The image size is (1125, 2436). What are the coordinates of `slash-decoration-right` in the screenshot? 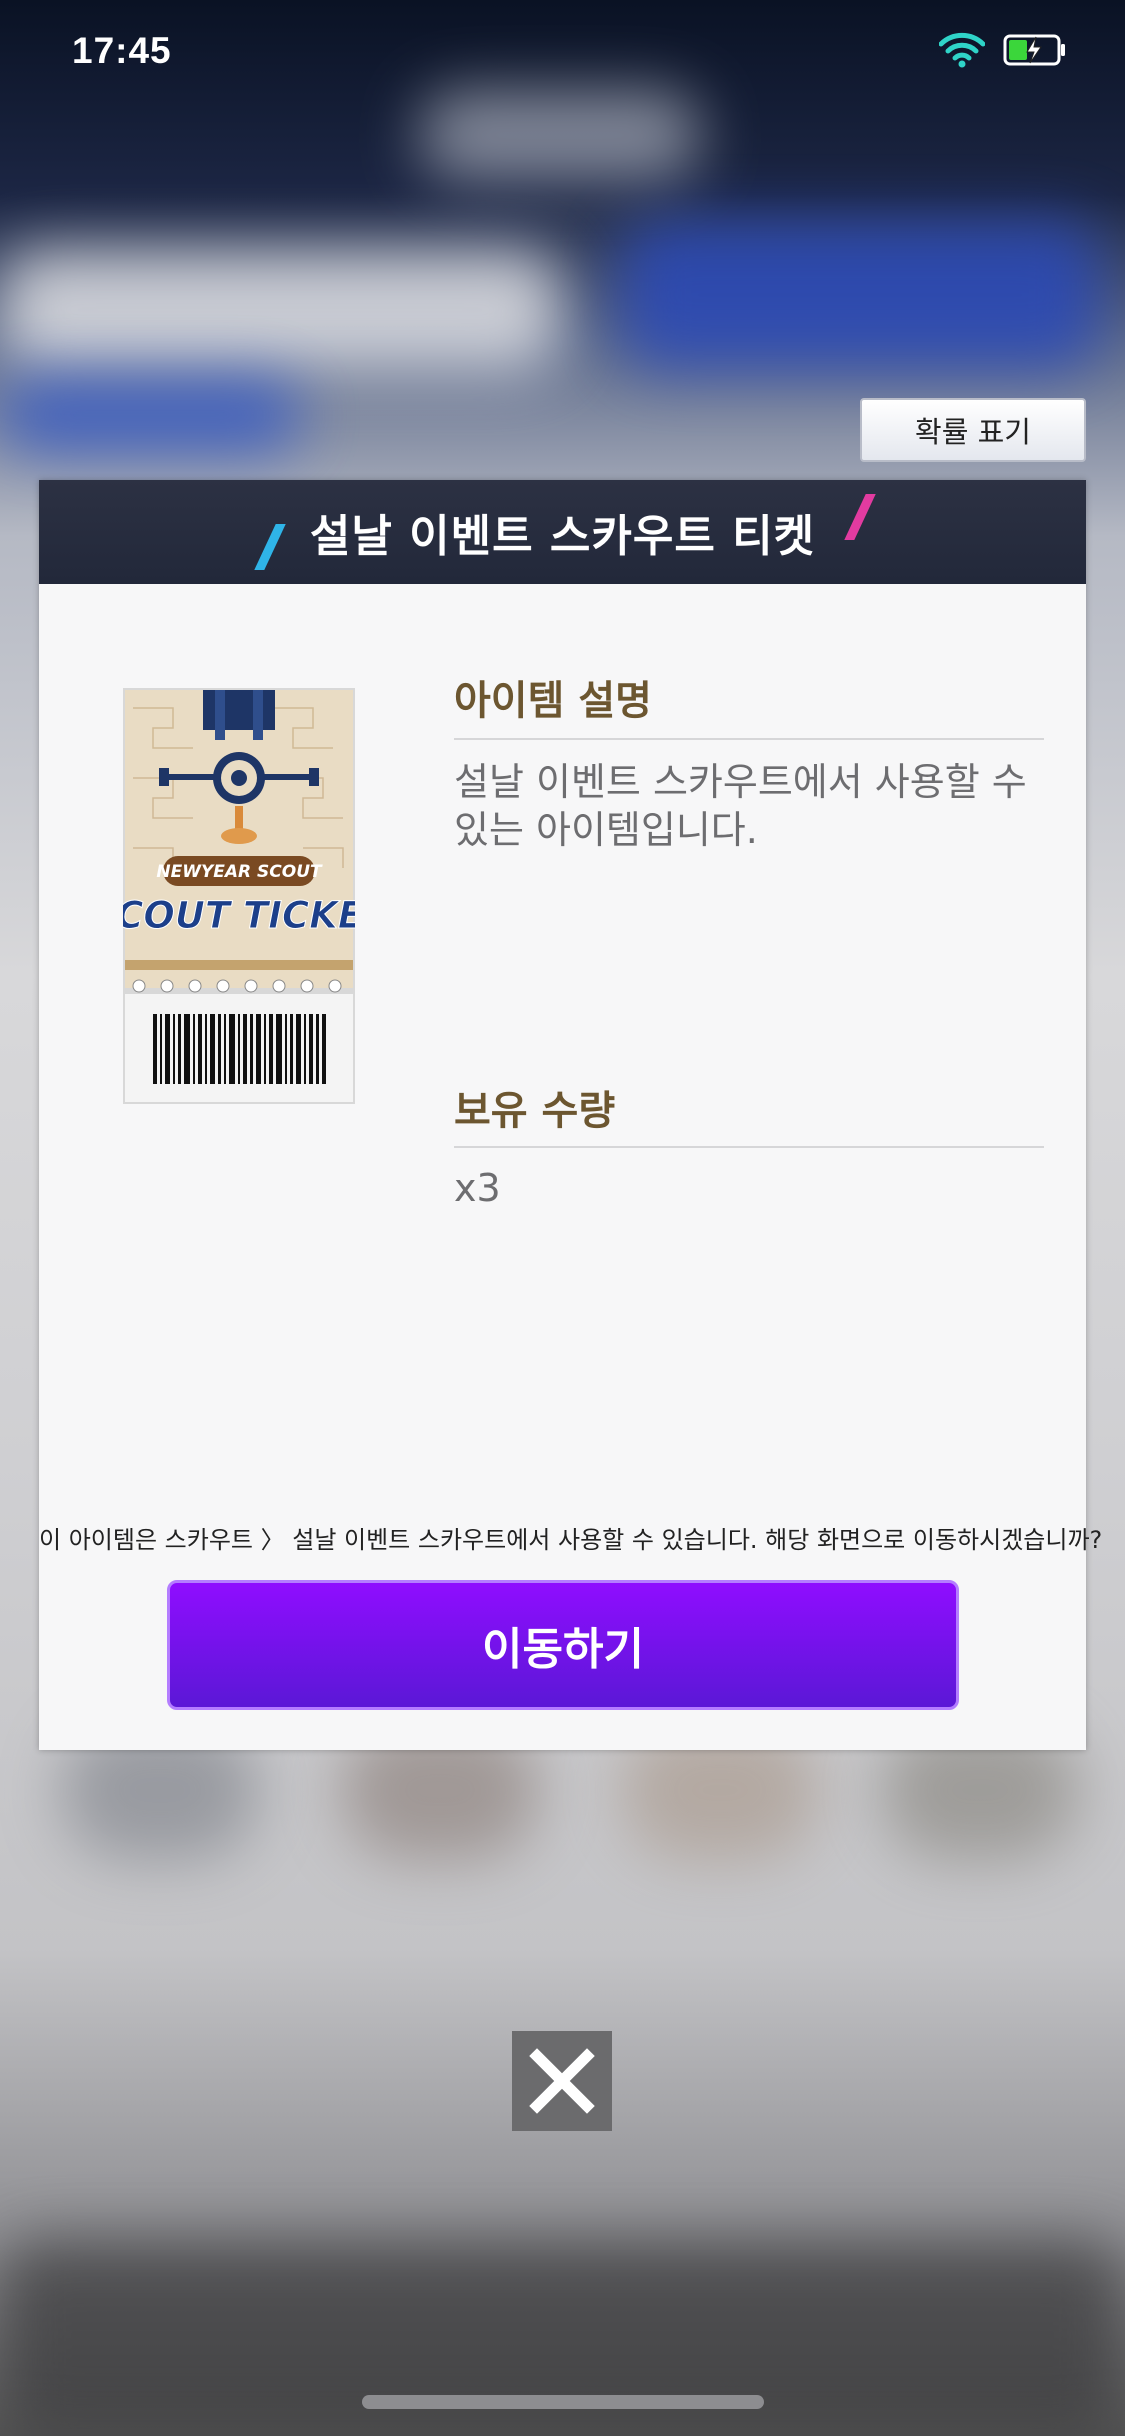 It's located at (860, 517).